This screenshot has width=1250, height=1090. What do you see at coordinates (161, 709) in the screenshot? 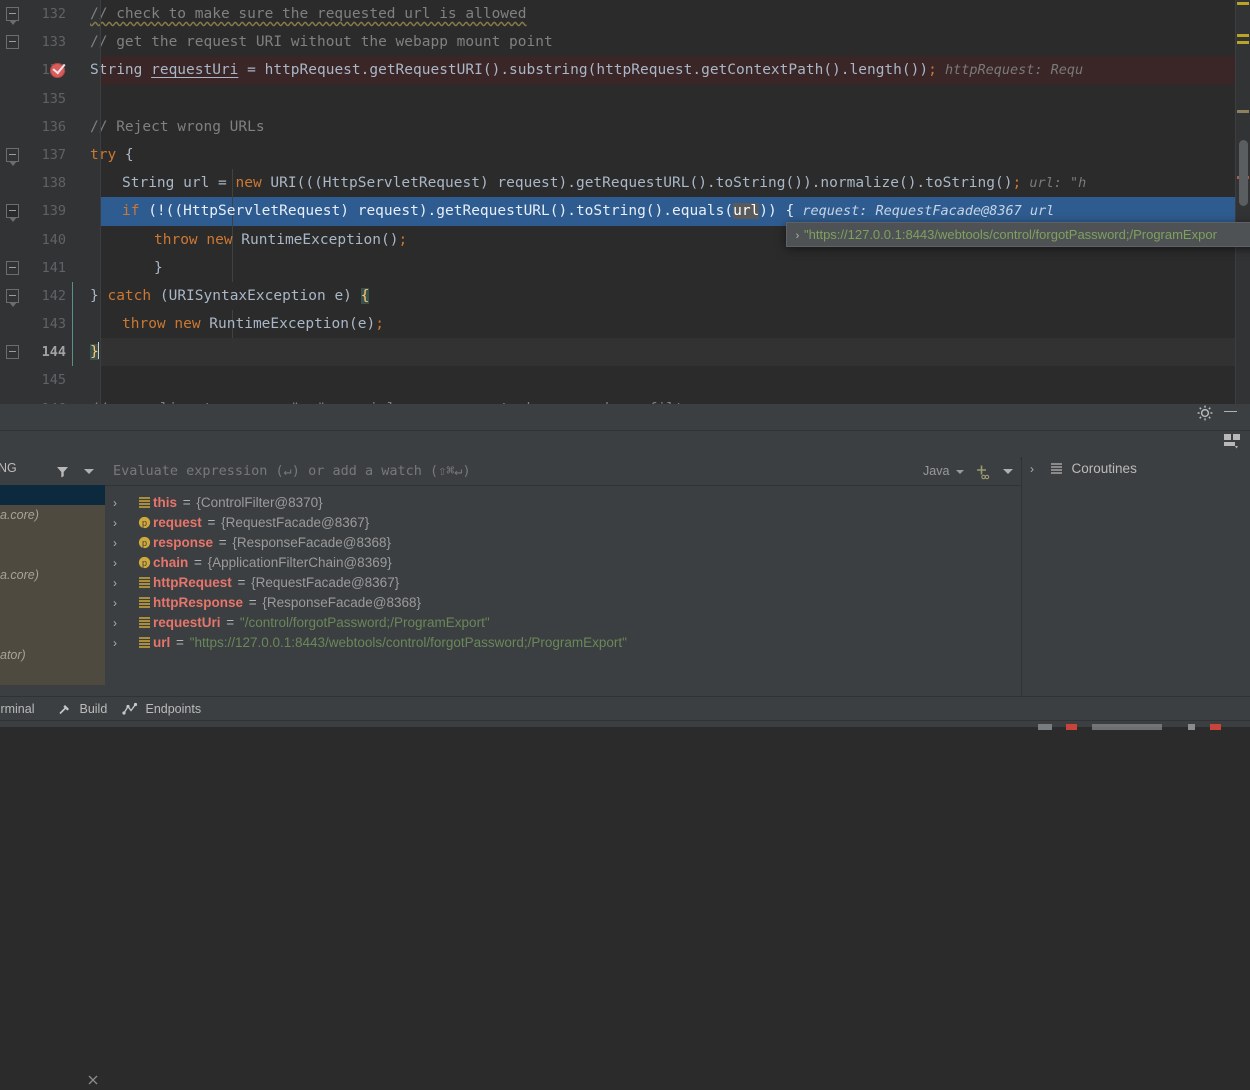
I see `tool-window-endpoints: Endpoints` at bounding box center [161, 709].